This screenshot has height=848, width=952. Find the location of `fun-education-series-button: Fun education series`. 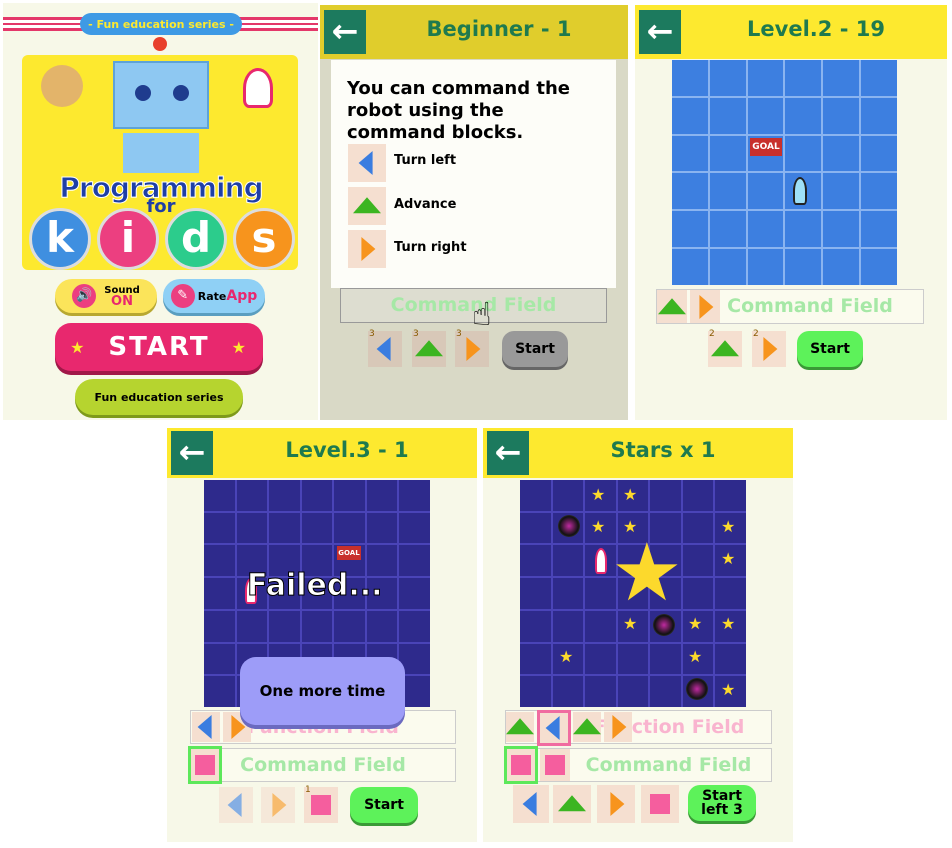

fun-education-series-button: Fun education series is located at coordinates (159, 397).